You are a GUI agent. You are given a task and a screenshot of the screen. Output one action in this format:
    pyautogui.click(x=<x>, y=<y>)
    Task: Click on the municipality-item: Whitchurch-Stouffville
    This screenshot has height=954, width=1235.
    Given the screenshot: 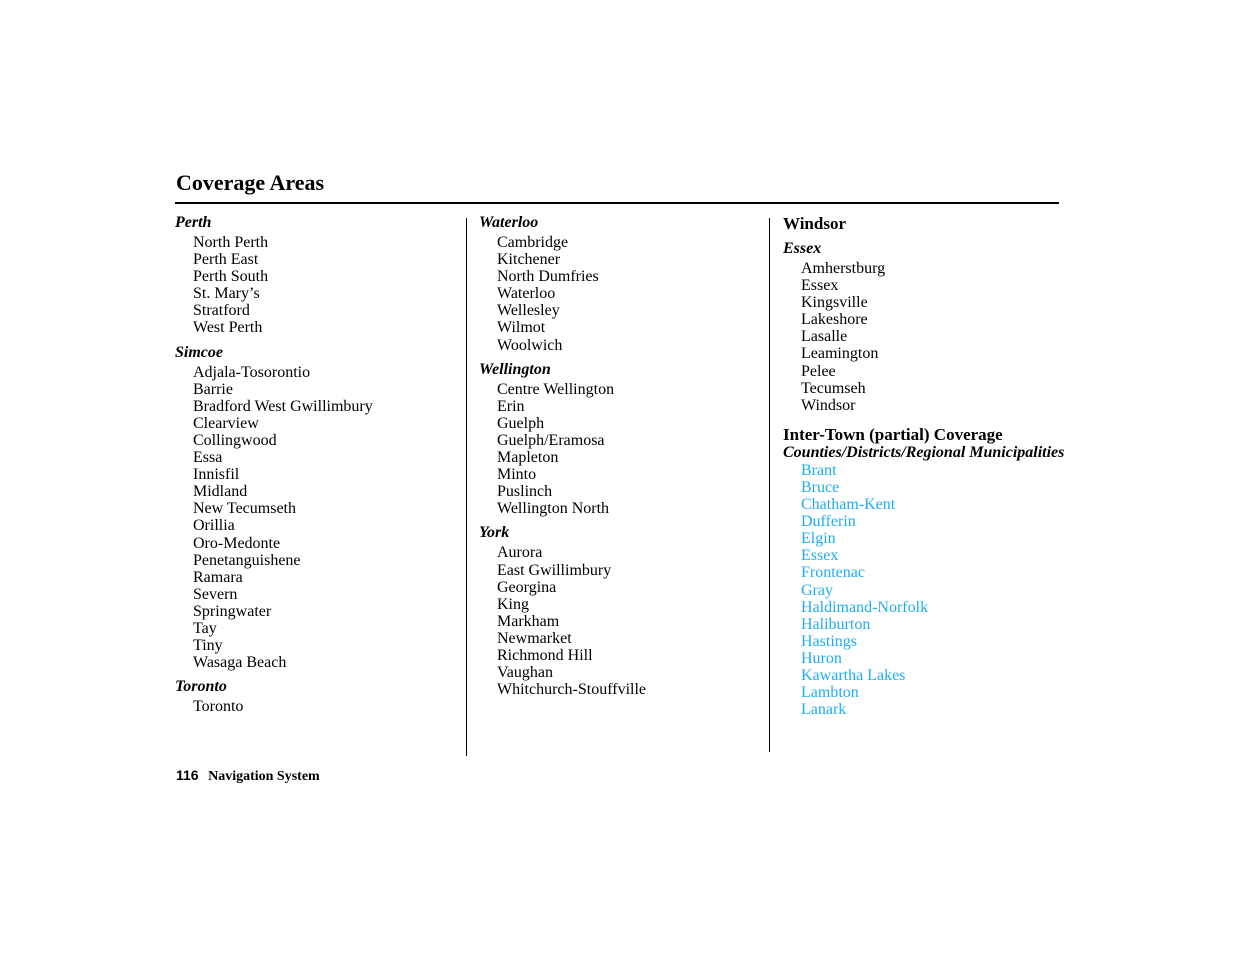 What is the action you would take?
    pyautogui.click(x=571, y=690)
    